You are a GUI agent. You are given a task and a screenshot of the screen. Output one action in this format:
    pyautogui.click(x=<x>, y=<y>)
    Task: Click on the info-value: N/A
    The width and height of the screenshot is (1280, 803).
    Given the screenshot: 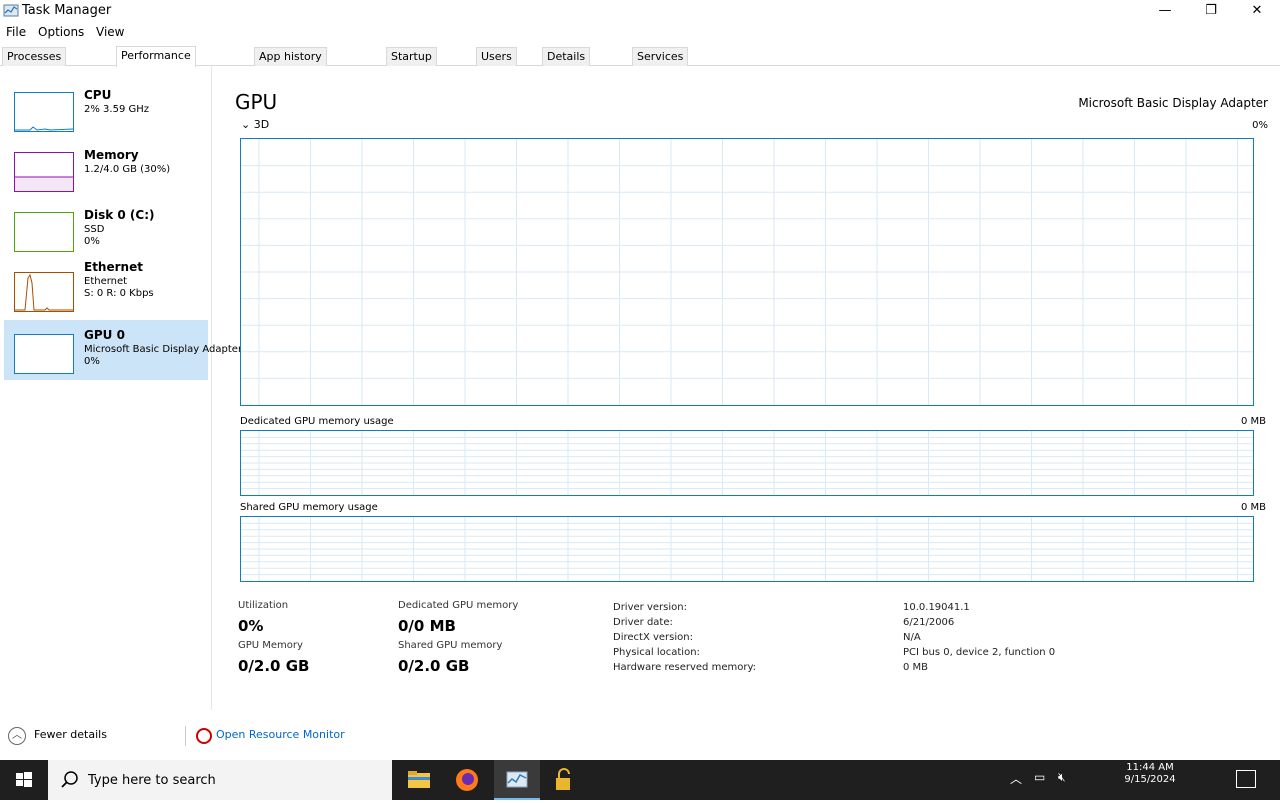 What is the action you would take?
    pyautogui.click(x=912, y=637)
    